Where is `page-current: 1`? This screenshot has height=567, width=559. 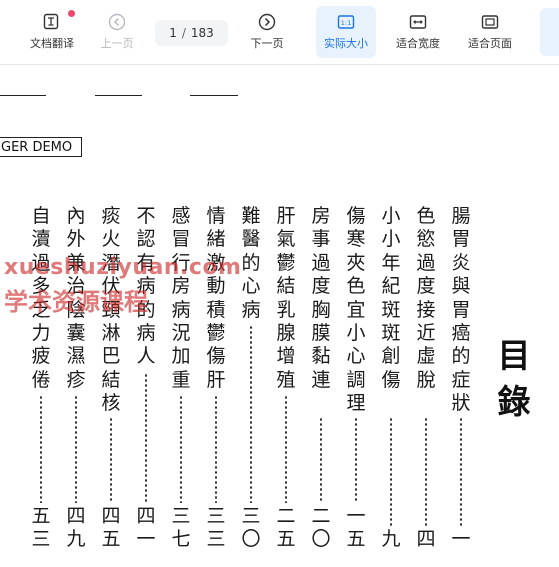 page-current: 1 is located at coordinates (173, 33).